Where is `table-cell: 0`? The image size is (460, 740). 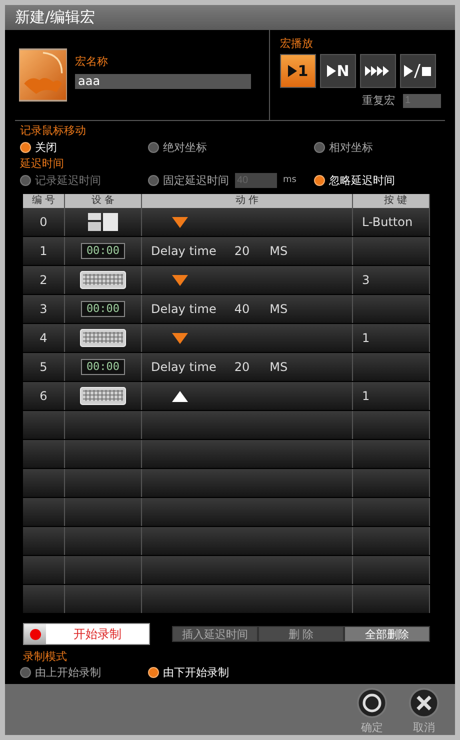
table-cell: 0 is located at coordinates (44, 222).